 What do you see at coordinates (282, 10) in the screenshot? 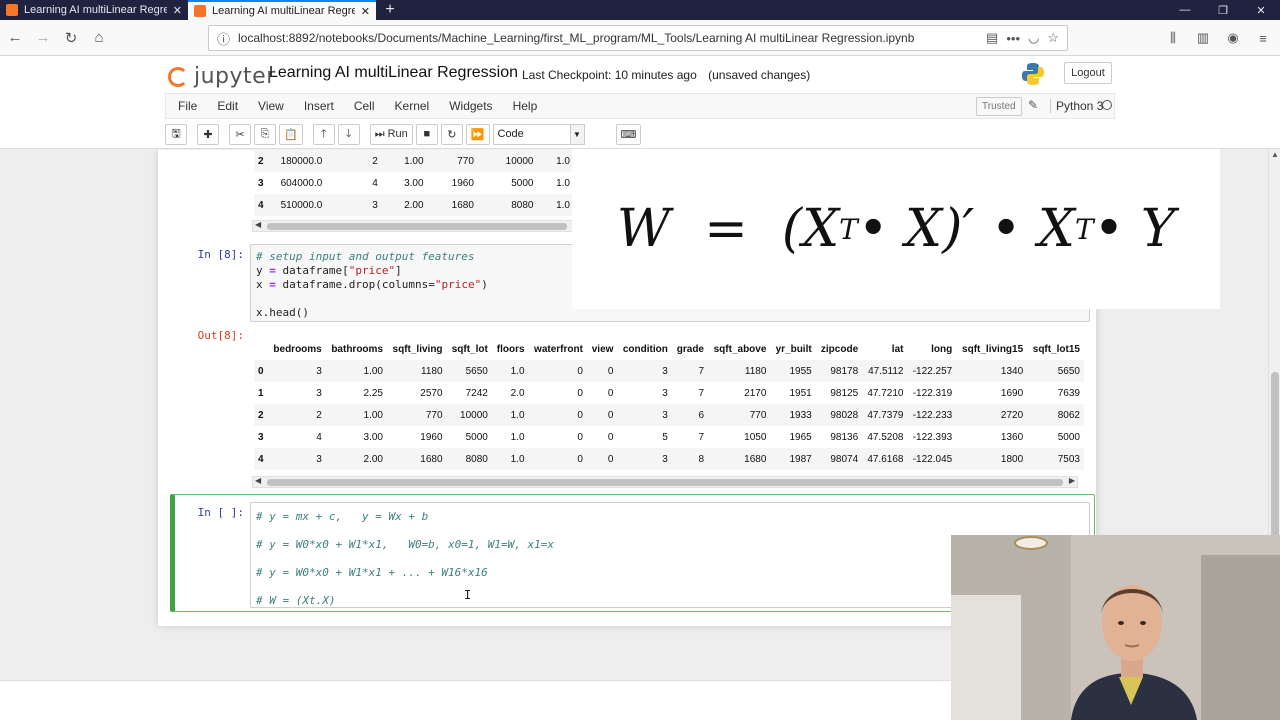
I see `browser-tab-2: Learning AI multiLinear Regres ✕` at bounding box center [282, 10].